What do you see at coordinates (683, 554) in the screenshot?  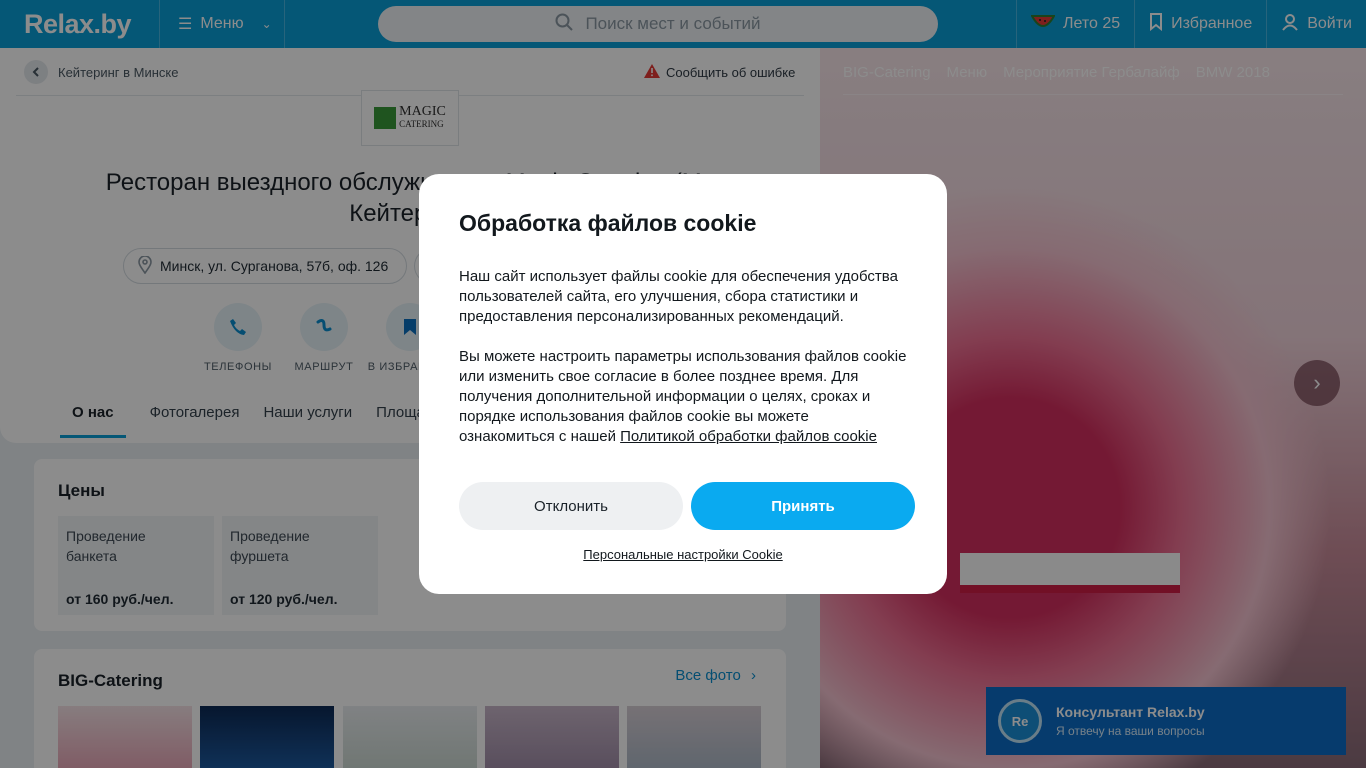 I see `cookie-settings-link: Персональные настройки Cookie` at bounding box center [683, 554].